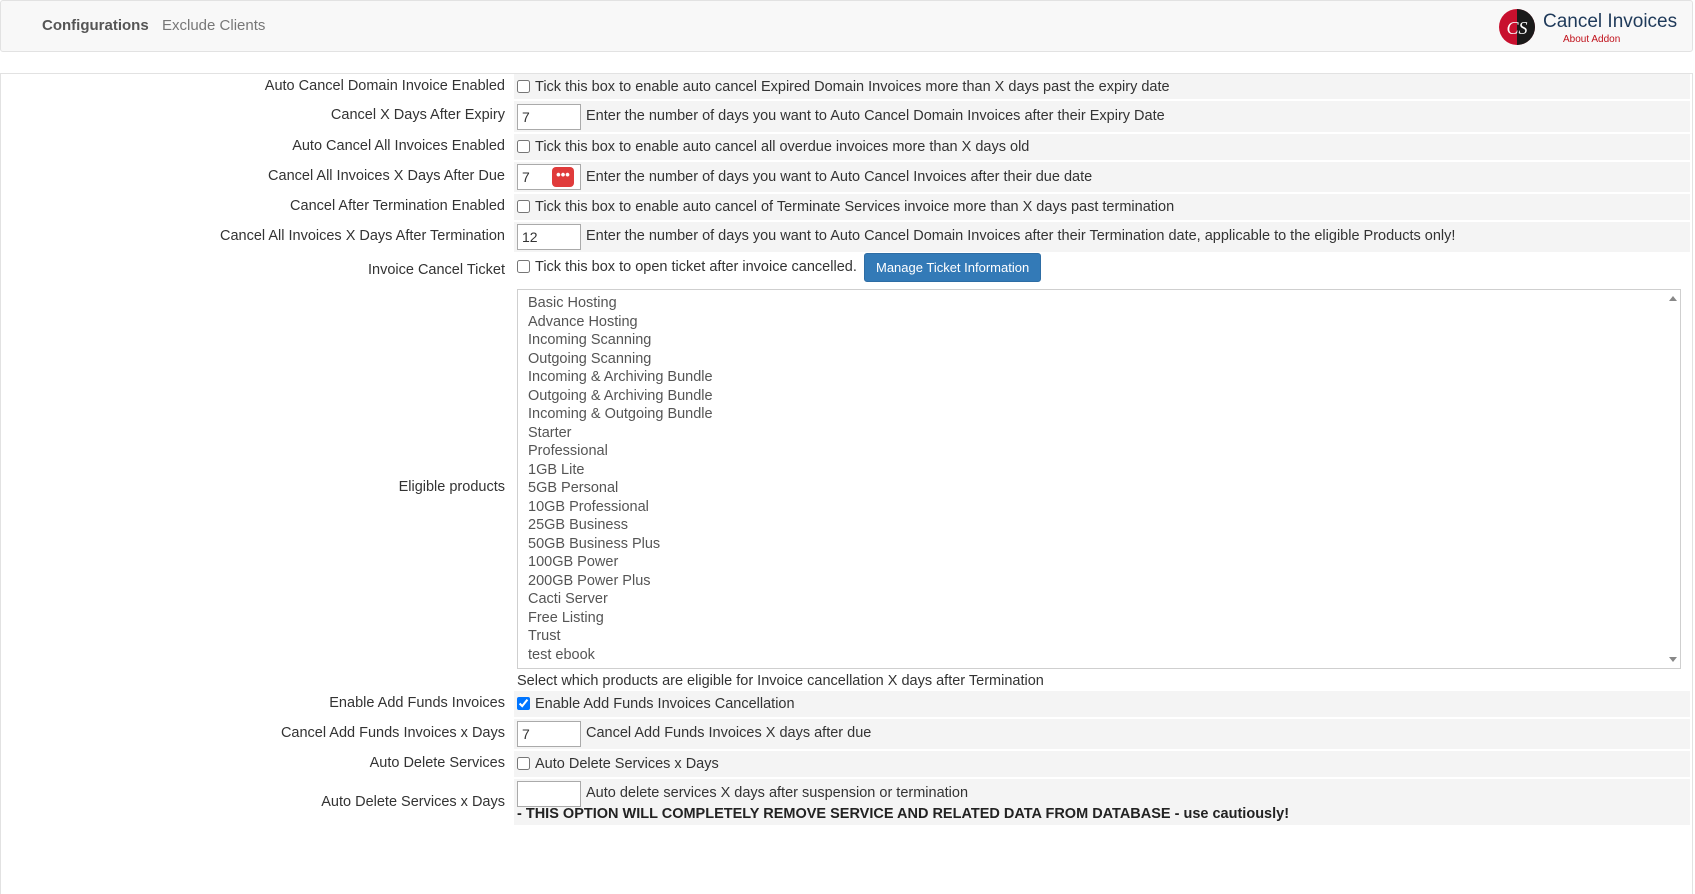  Describe the element at coordinates (588, 507) in the screenshot. I see `list-item: 10GB Professional` at that location.